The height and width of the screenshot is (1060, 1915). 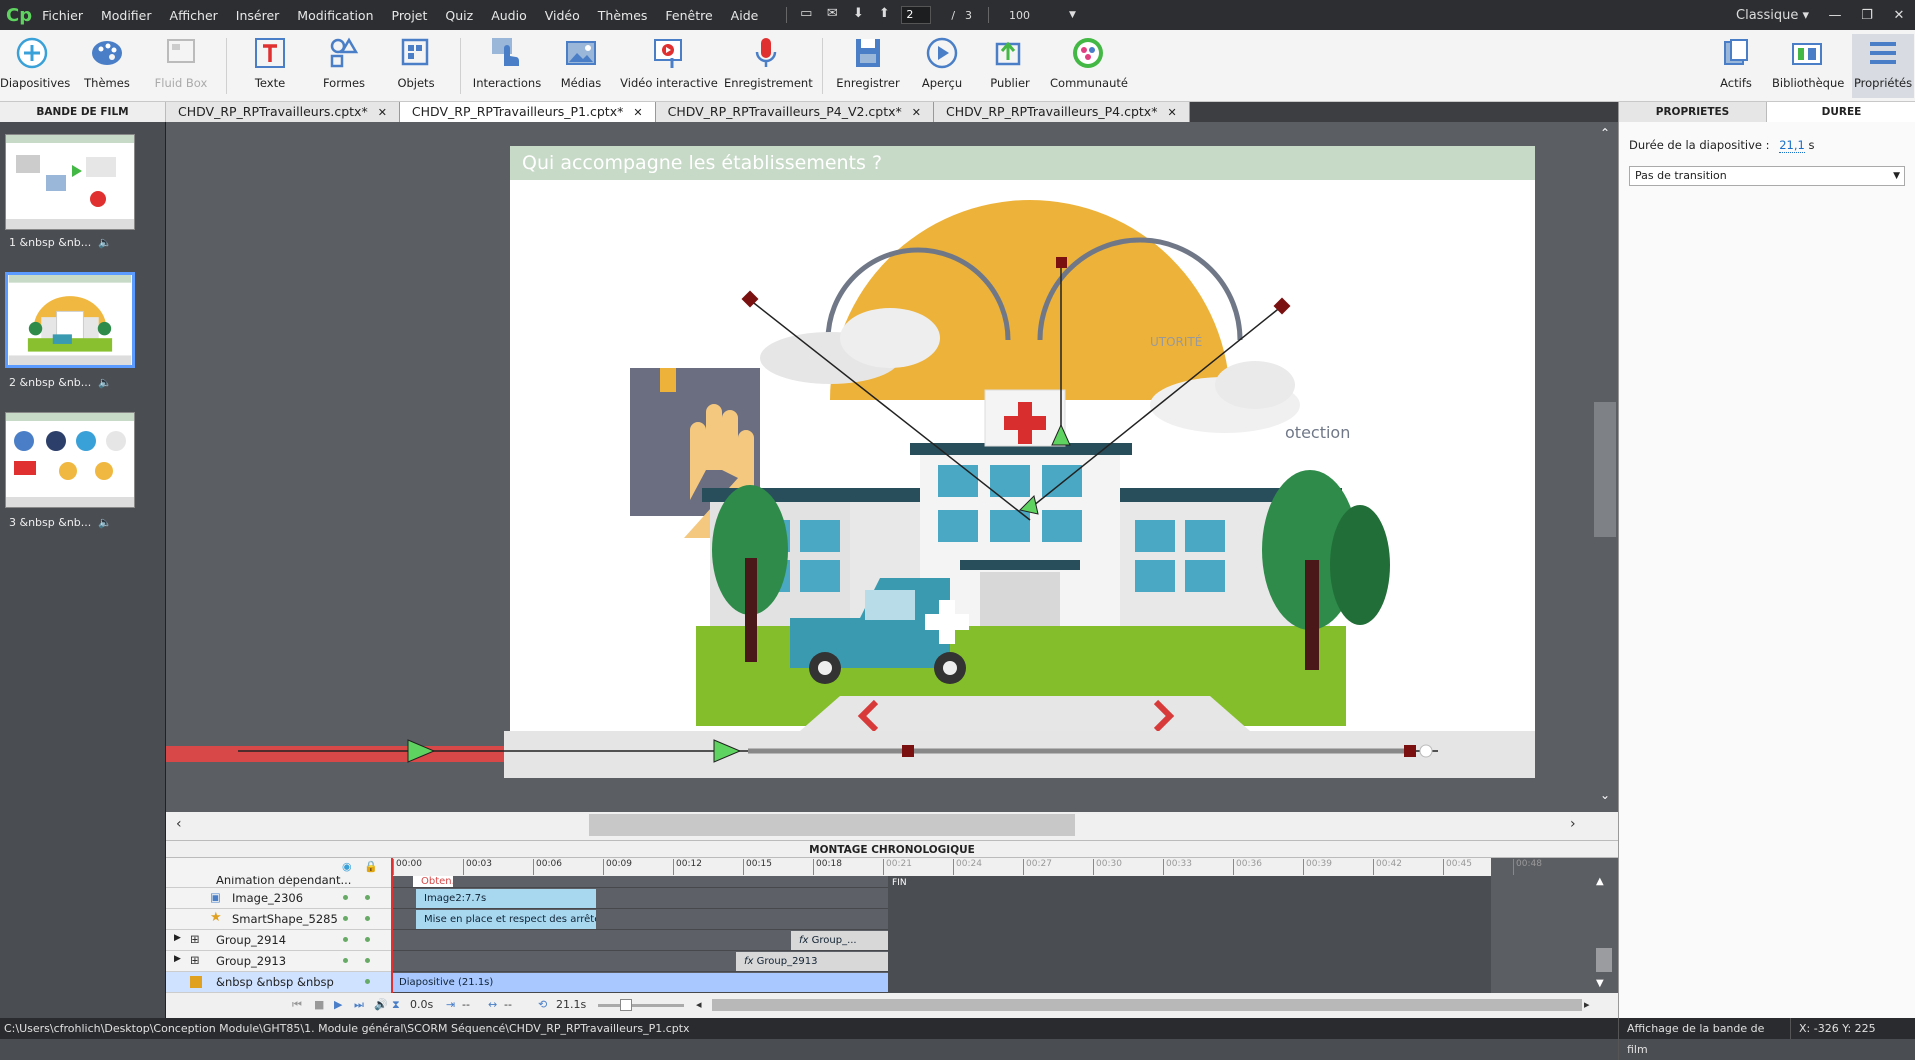 I want to click on slide-title: Qui accompagne les établissements ?, so click(x=1022, y=163).